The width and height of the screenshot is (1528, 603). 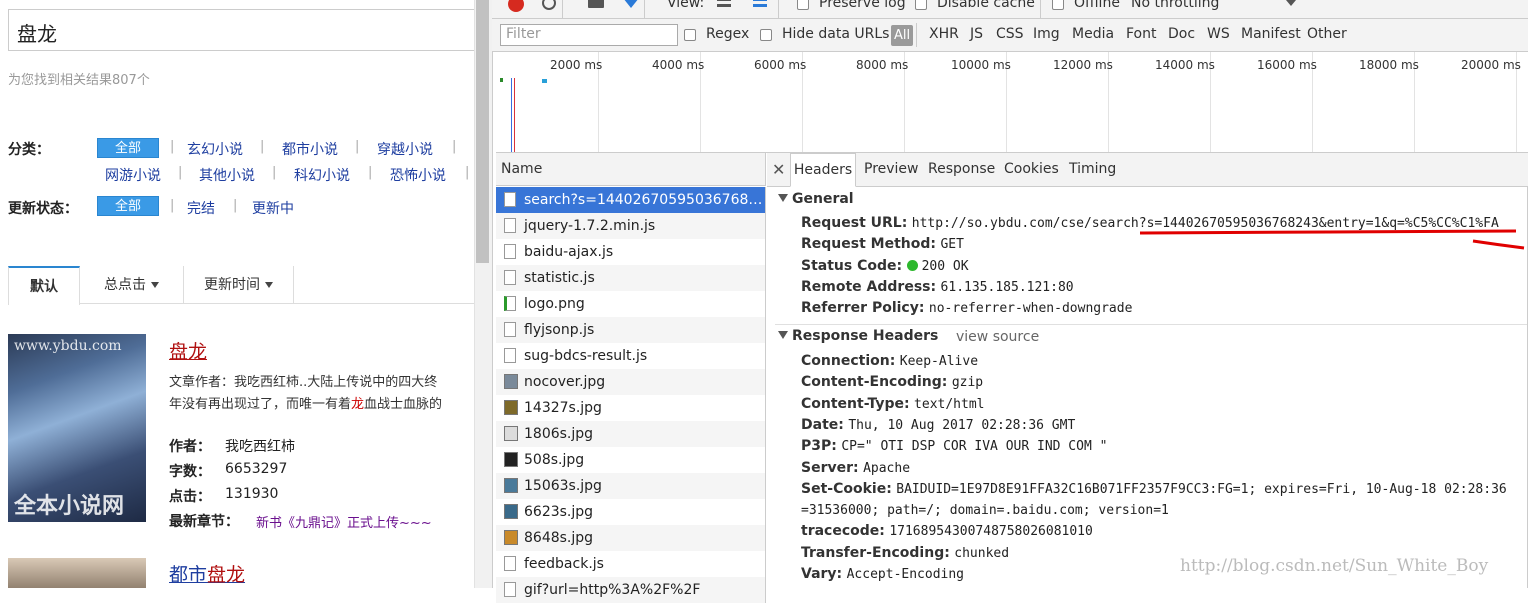 I want to click on large-rows-icon, so click(x=724, y=3).